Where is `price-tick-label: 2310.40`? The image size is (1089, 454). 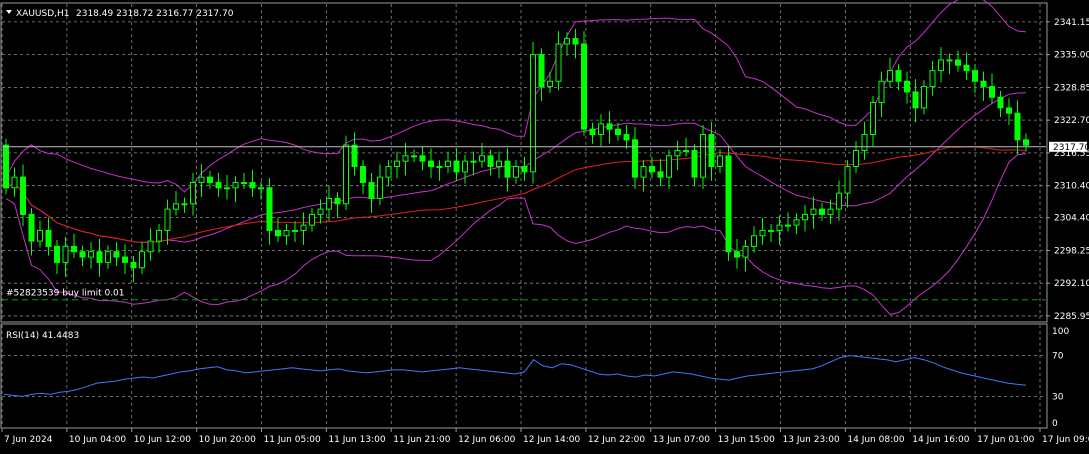
price-tick-label: 2310.40 is located at coordinates (1071, 187).